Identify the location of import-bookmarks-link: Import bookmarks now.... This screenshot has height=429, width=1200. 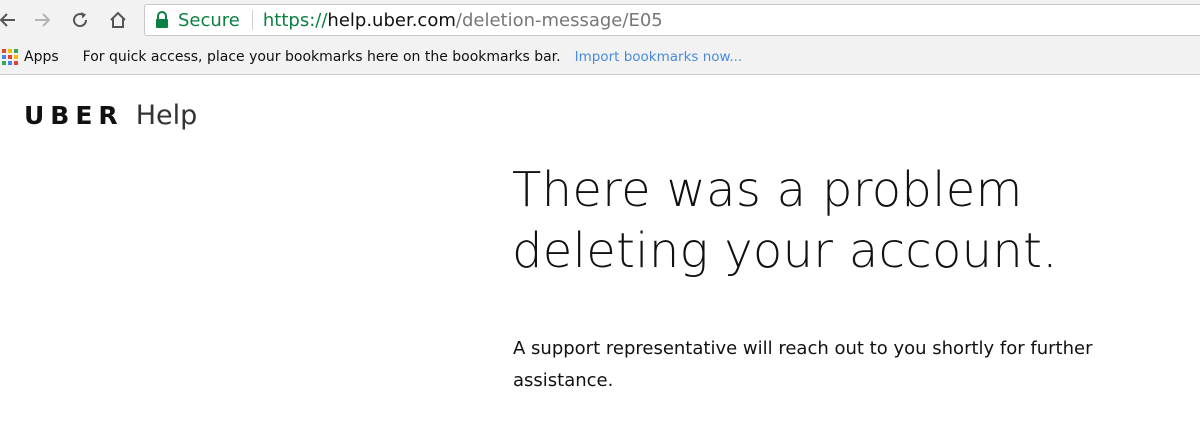
(659, 57).